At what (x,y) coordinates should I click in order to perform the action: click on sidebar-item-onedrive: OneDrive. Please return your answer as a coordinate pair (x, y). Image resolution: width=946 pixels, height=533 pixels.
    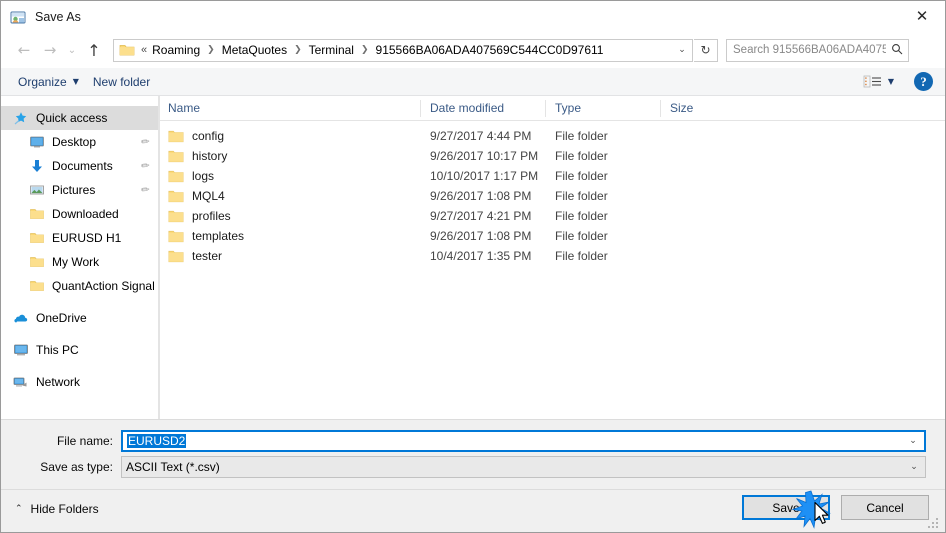
    Looking at the image, I should click on (79, 318).